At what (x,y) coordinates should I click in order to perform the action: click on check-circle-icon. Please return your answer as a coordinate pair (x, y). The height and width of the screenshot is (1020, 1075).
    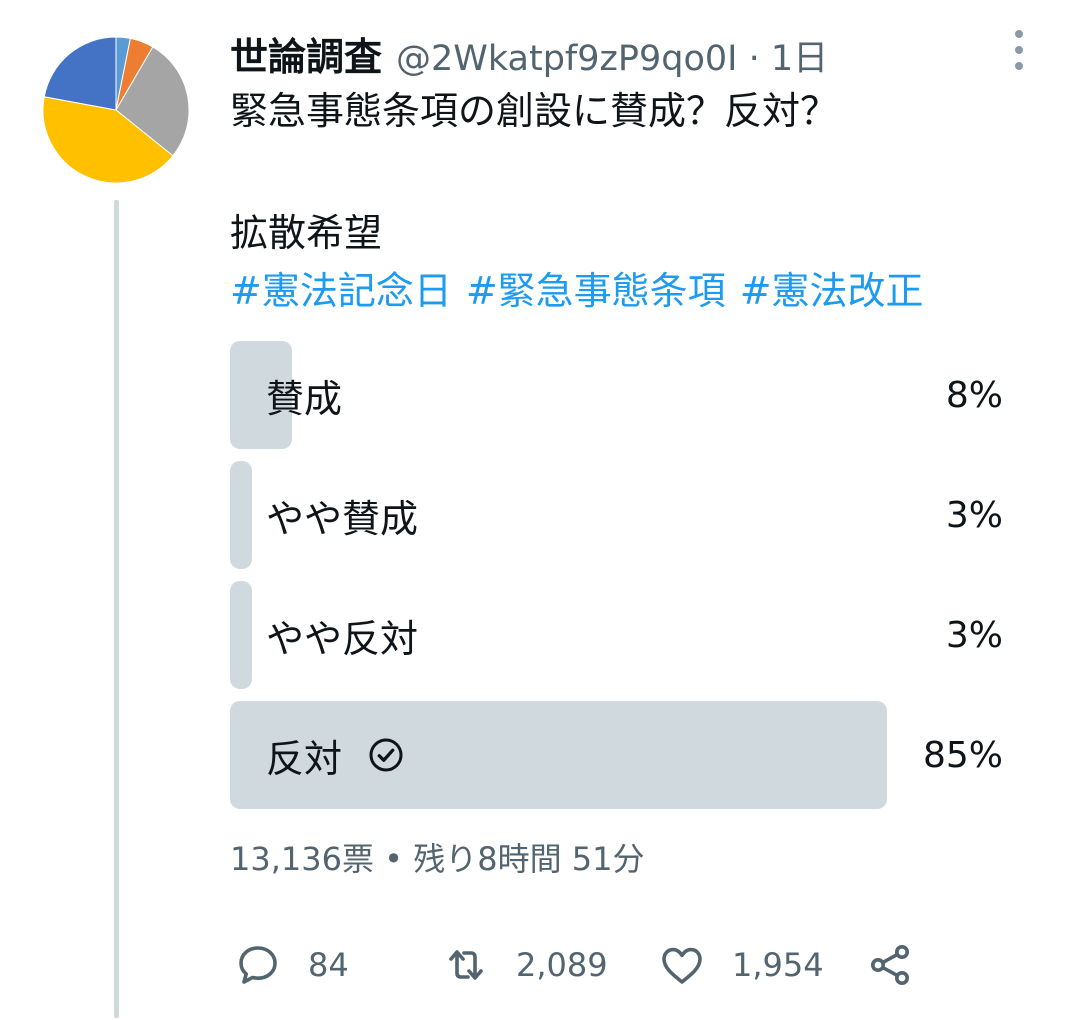
    Looking at the image, I should click on (386, 755).